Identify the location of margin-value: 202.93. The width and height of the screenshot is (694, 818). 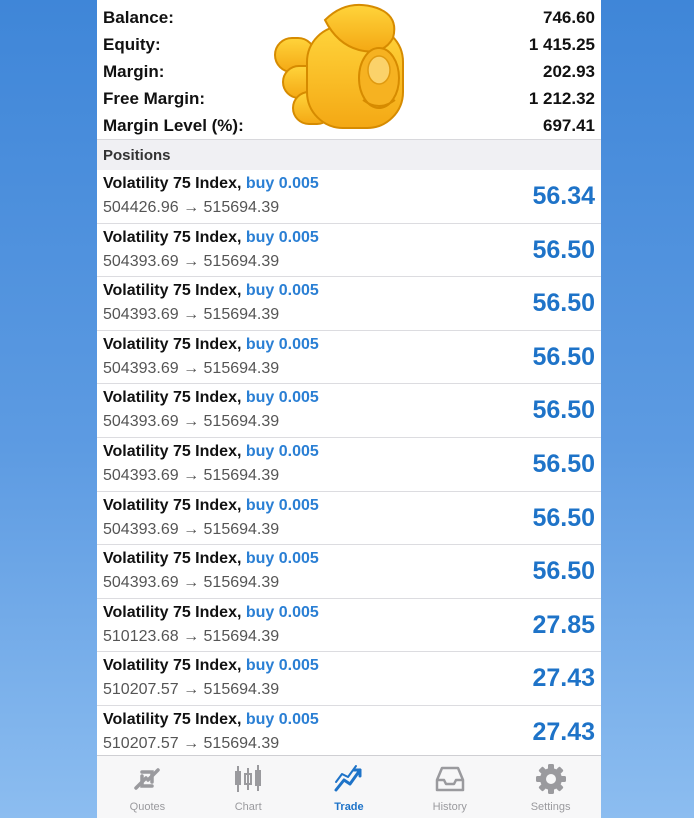
(569, 71).